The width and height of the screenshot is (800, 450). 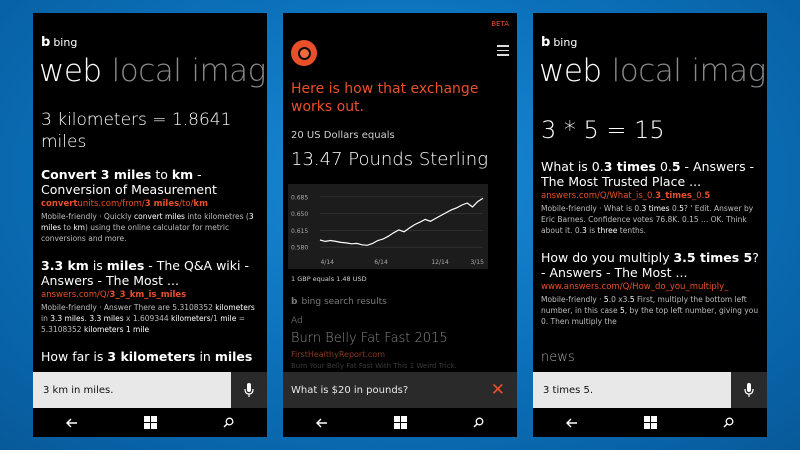 I want to click on news-section-header: news, so click(x=558, y=357).